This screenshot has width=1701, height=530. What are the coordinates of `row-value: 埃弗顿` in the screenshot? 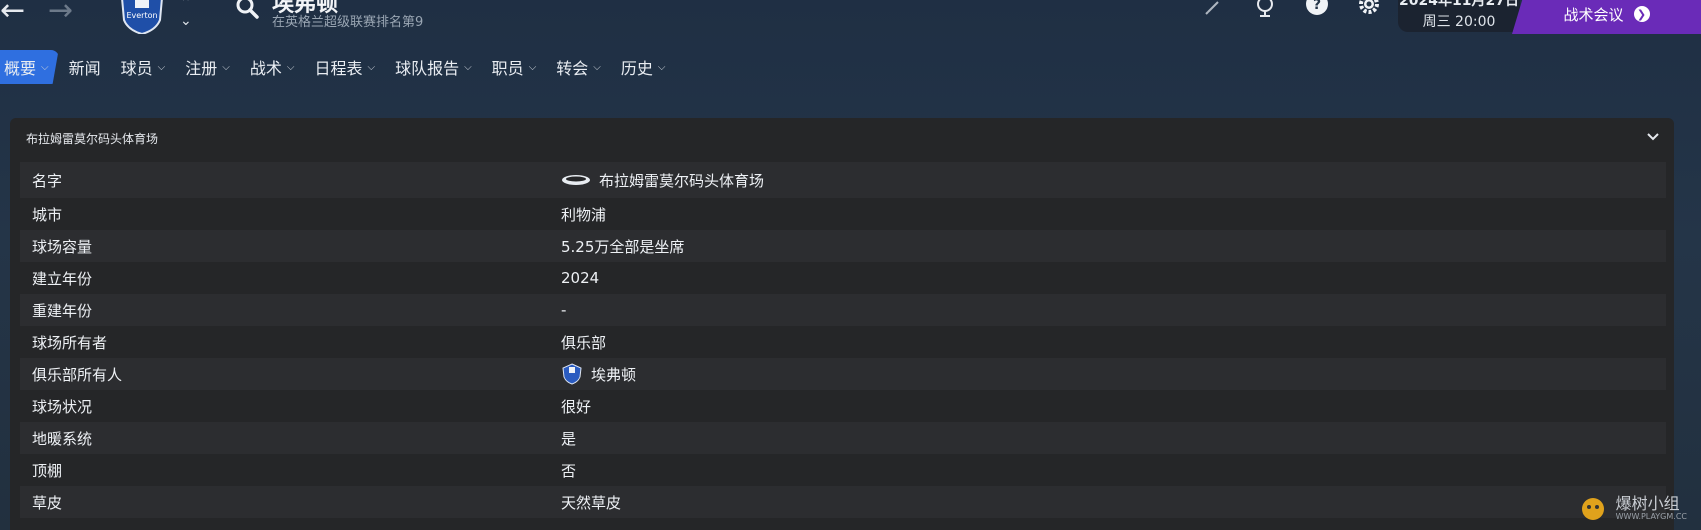 It's located at (613, 374).